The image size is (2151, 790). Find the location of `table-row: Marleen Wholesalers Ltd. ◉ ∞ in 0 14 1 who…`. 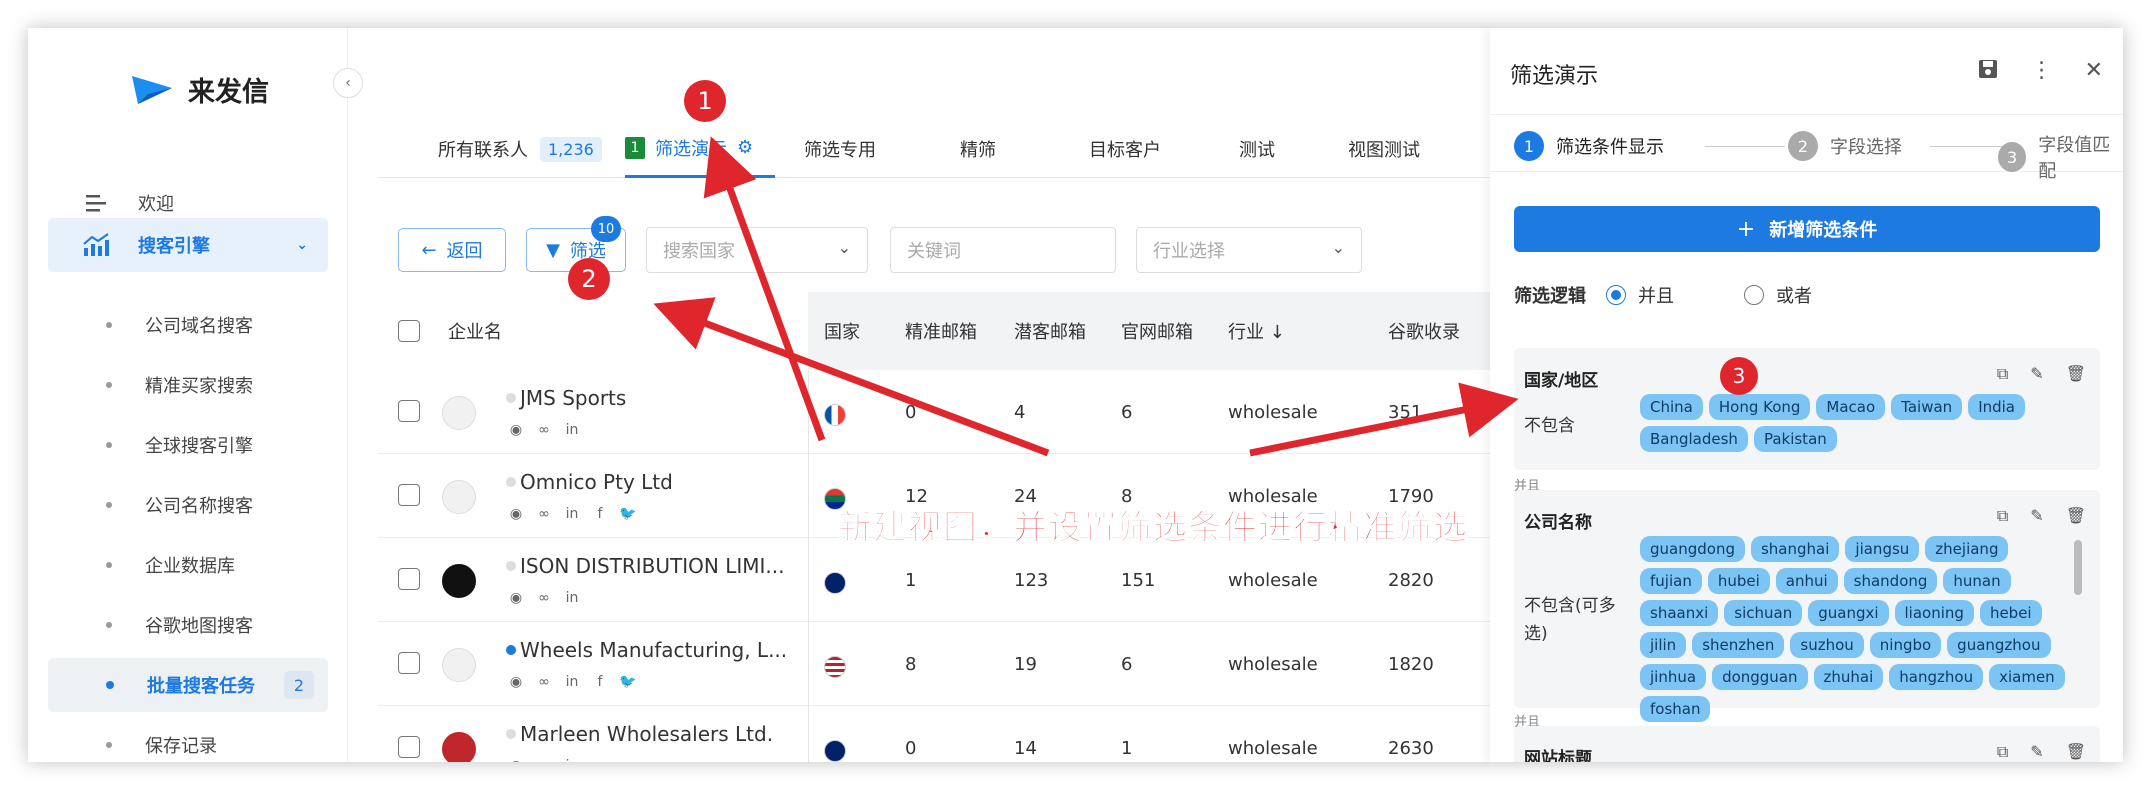

table-row: Marleen Wholesalers Ltd. ◉ ∞ in 0 14 1 who… is located at coordinates (948, 734).